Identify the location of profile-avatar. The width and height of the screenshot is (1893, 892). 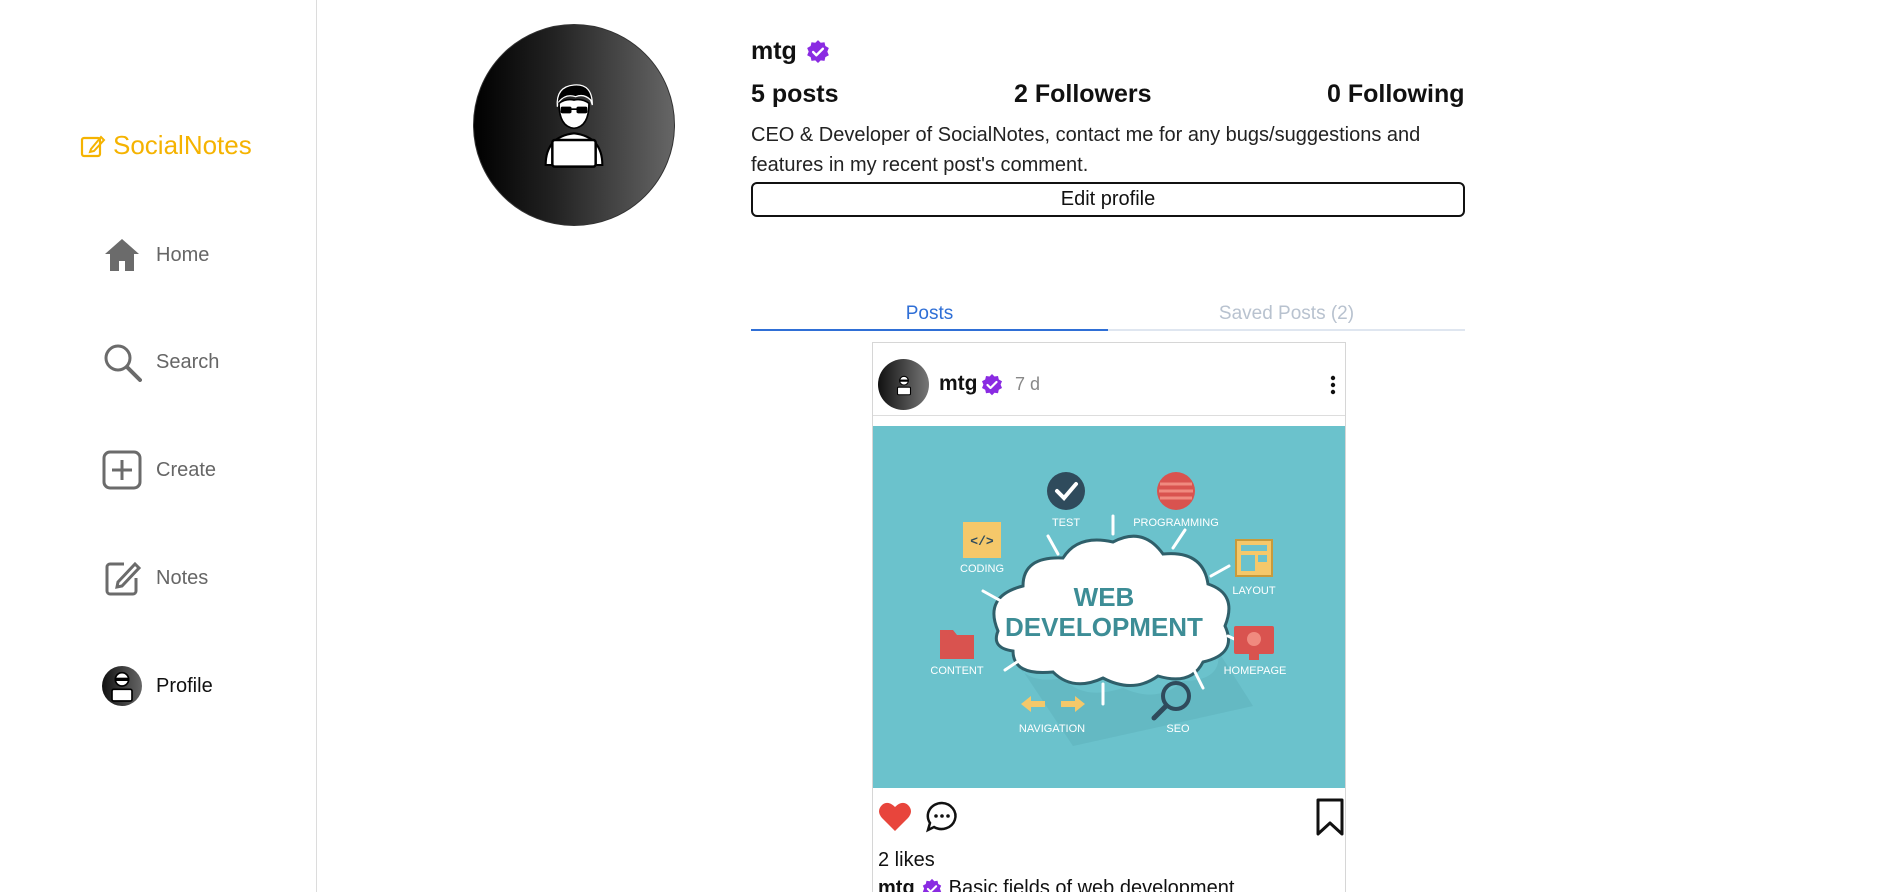
(574, 125).